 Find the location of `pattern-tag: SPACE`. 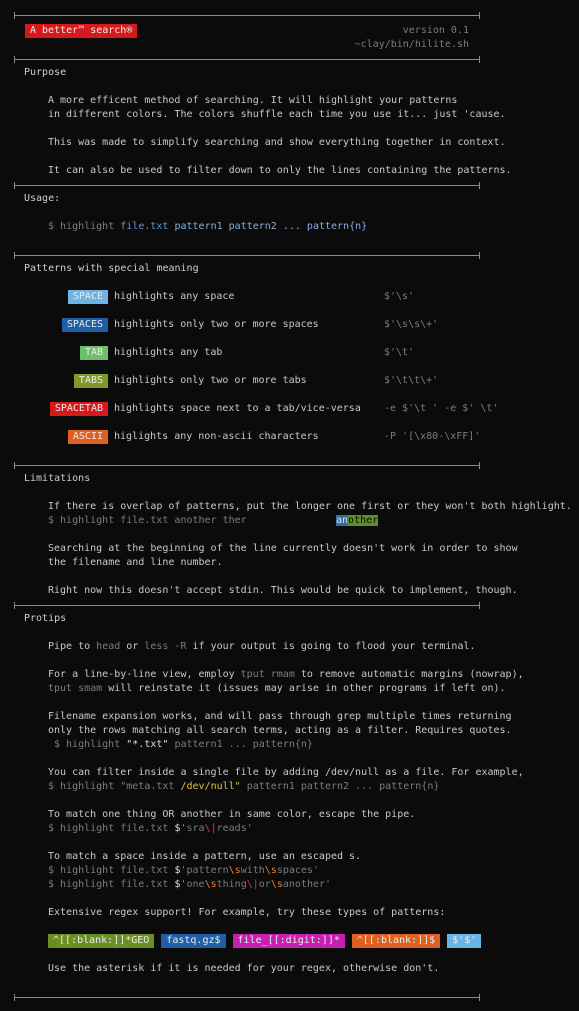

pattern-tag: SPACE is located at coordinates (87, 297).